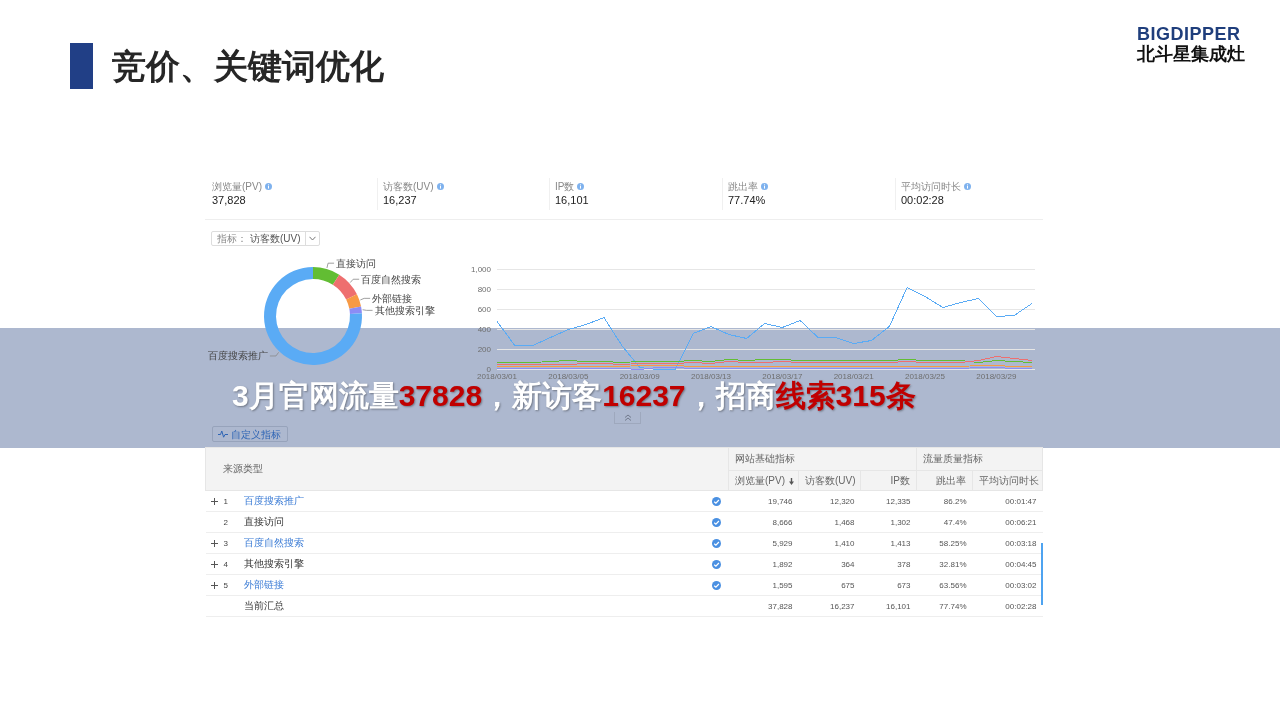 The image size is (1280, 720). I want to click on x-axis-label: 2018/03/05, so click(568, 376).